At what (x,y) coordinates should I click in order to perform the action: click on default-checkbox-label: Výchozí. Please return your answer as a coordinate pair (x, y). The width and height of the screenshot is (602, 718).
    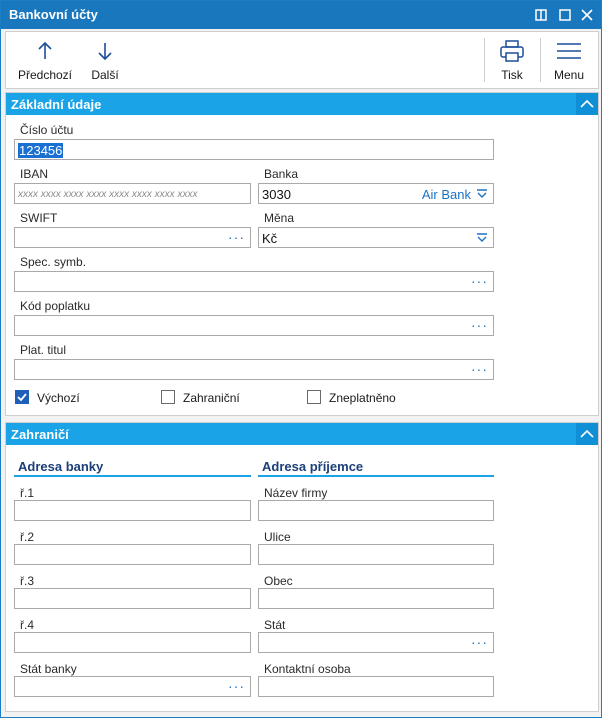
    Looking at the image, I should click on (58, 398).